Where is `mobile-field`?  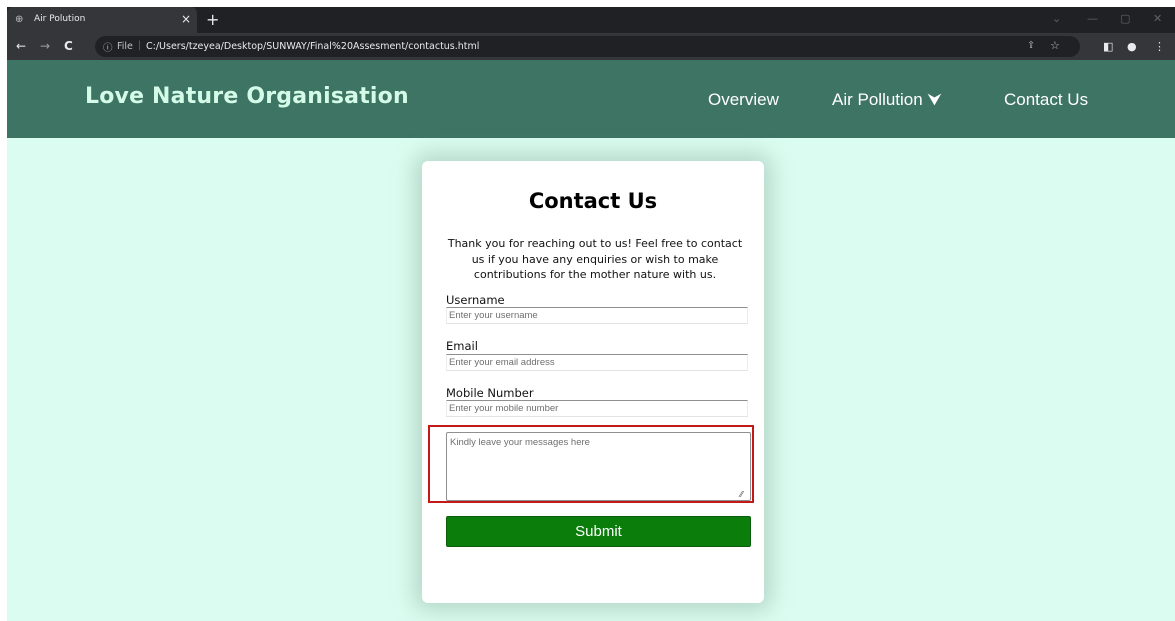
mobile-field is located at coordinates (597, 408).